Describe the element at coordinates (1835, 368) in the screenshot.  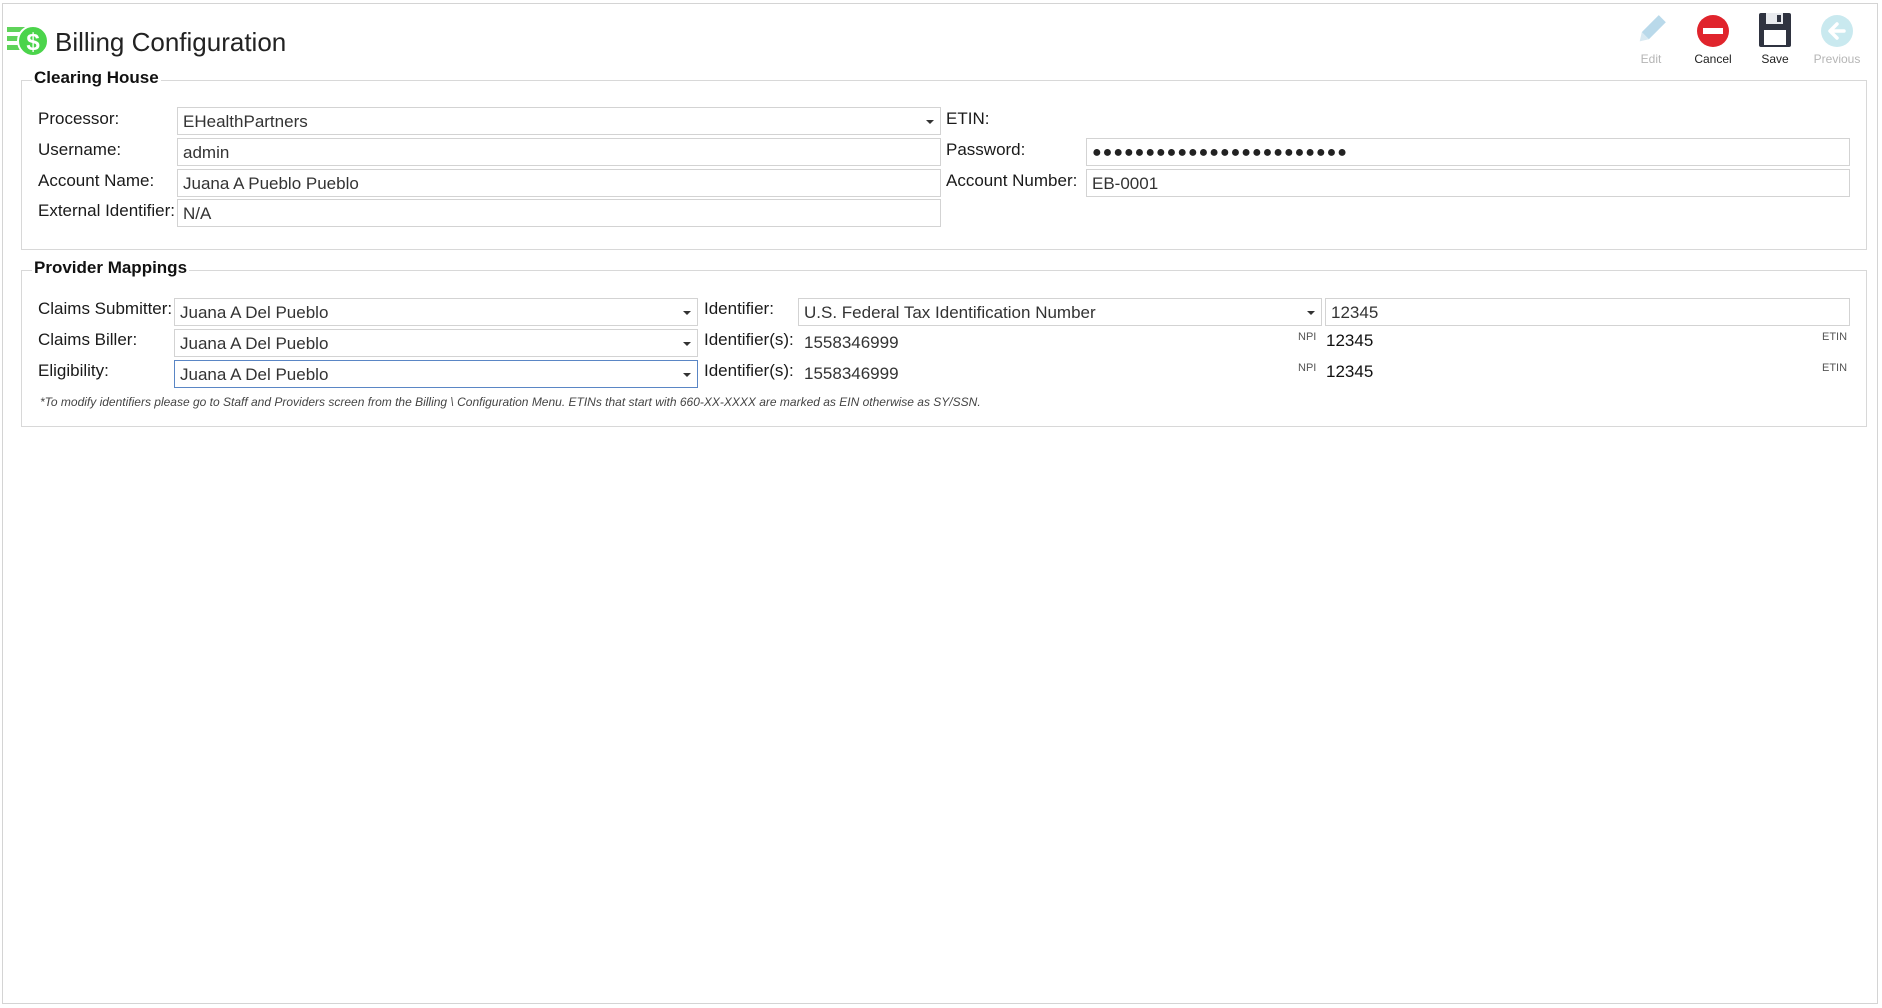
I see `eligibility-etin-tag: ETIN` at that location.